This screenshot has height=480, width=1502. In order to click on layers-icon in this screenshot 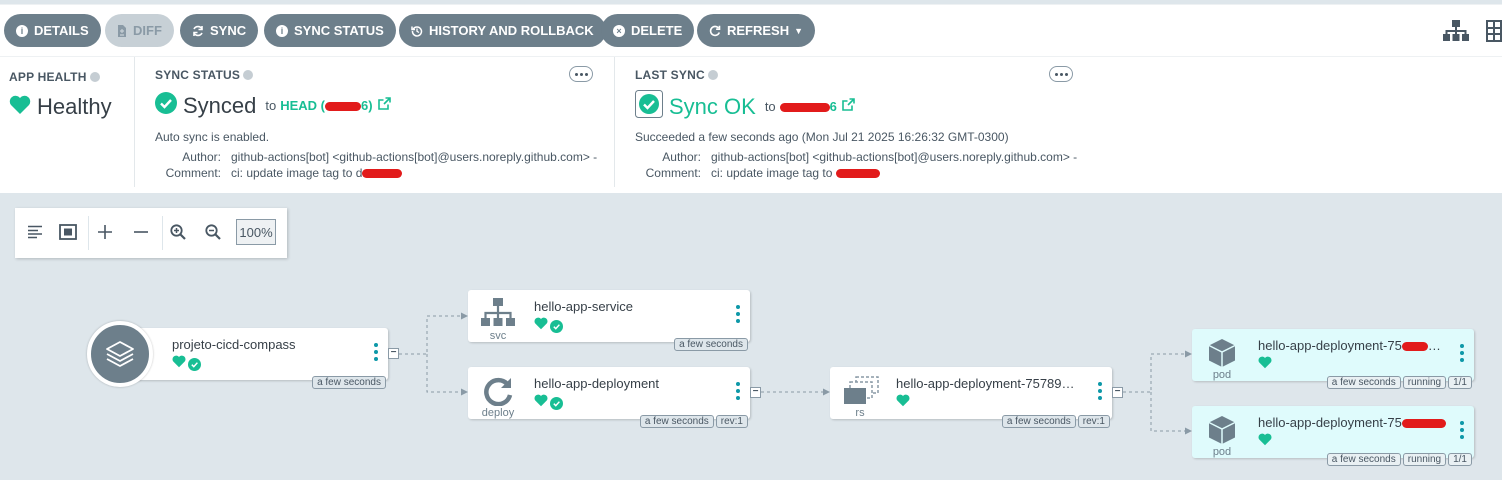, I will do `click(861, 393)`.